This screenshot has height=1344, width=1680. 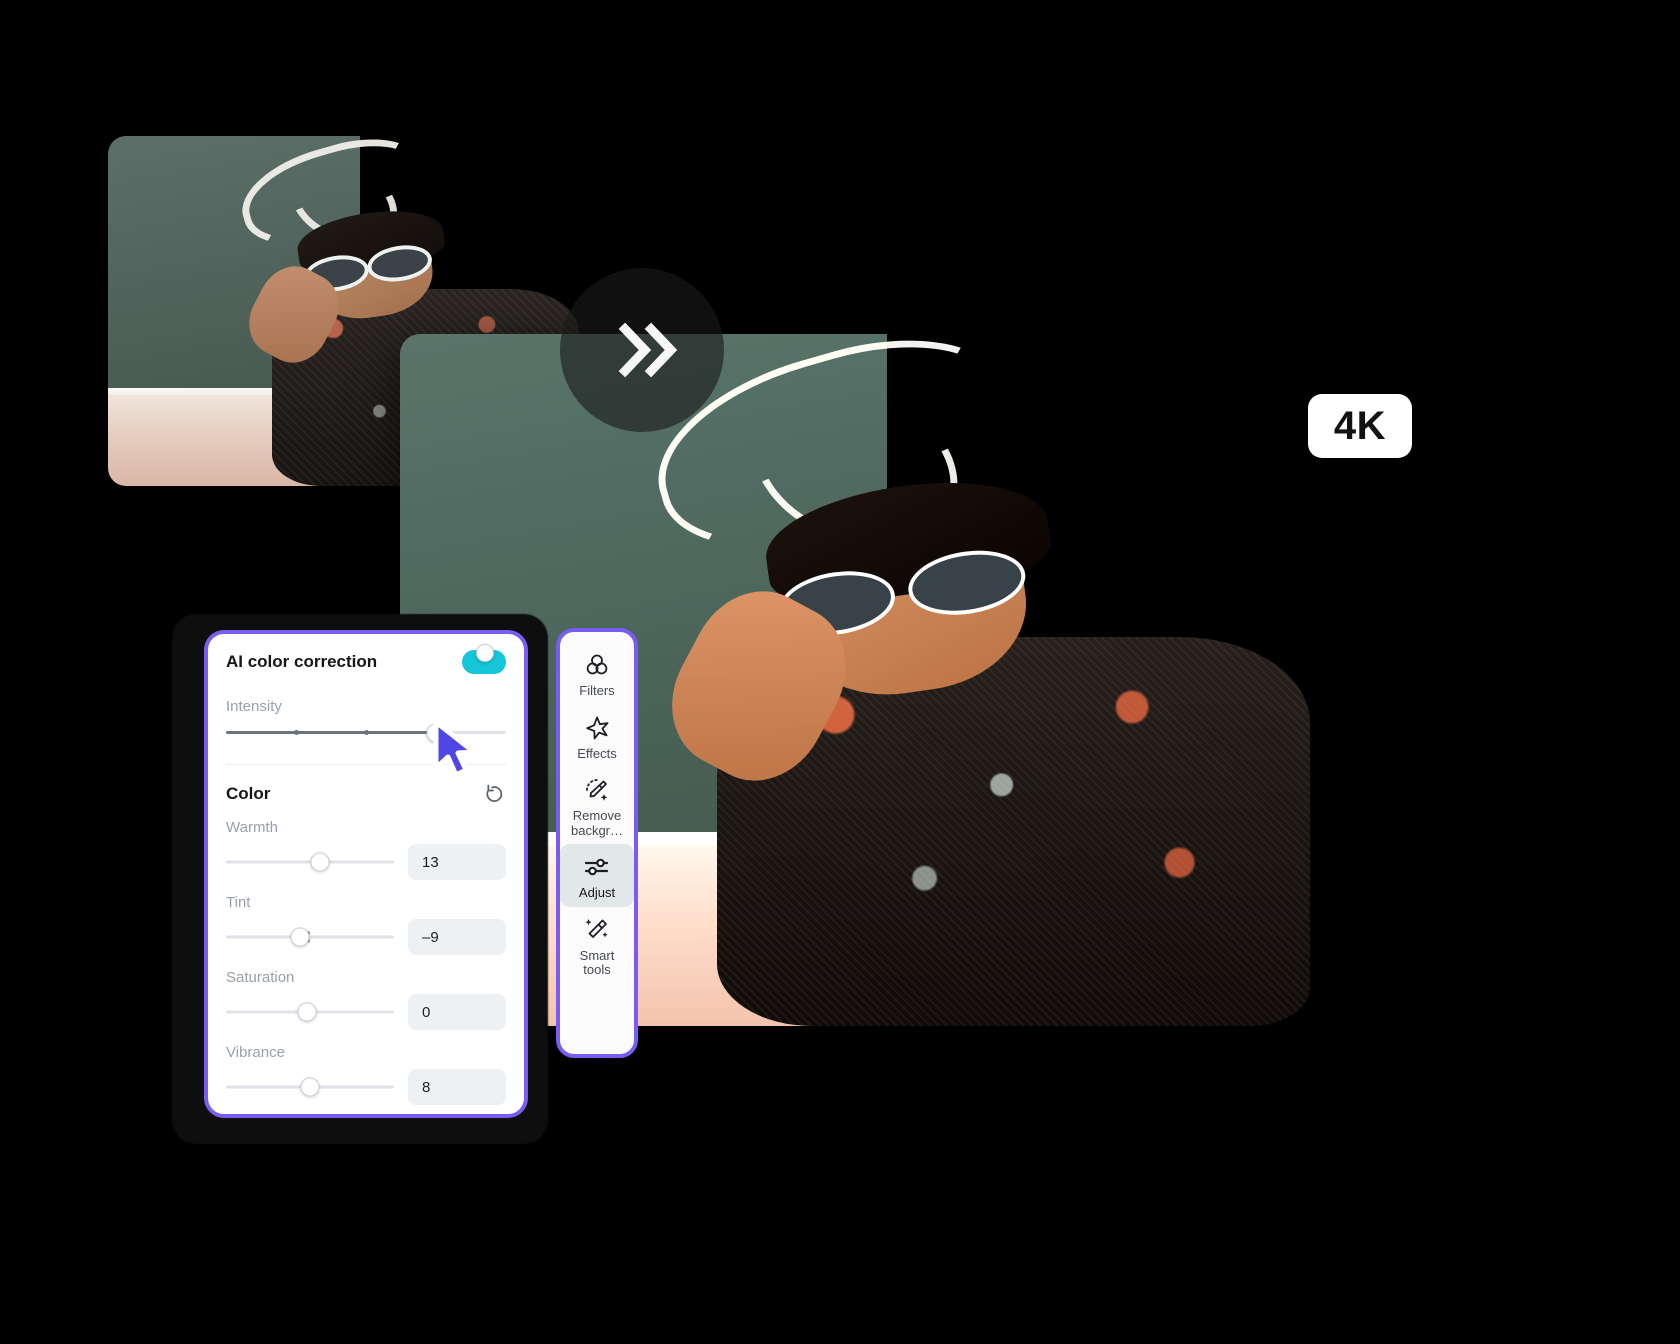 What do you see at coordinates (597, 930) in the screenshot?
I see `magic-wand-icon` at bounding box center [597, 930].